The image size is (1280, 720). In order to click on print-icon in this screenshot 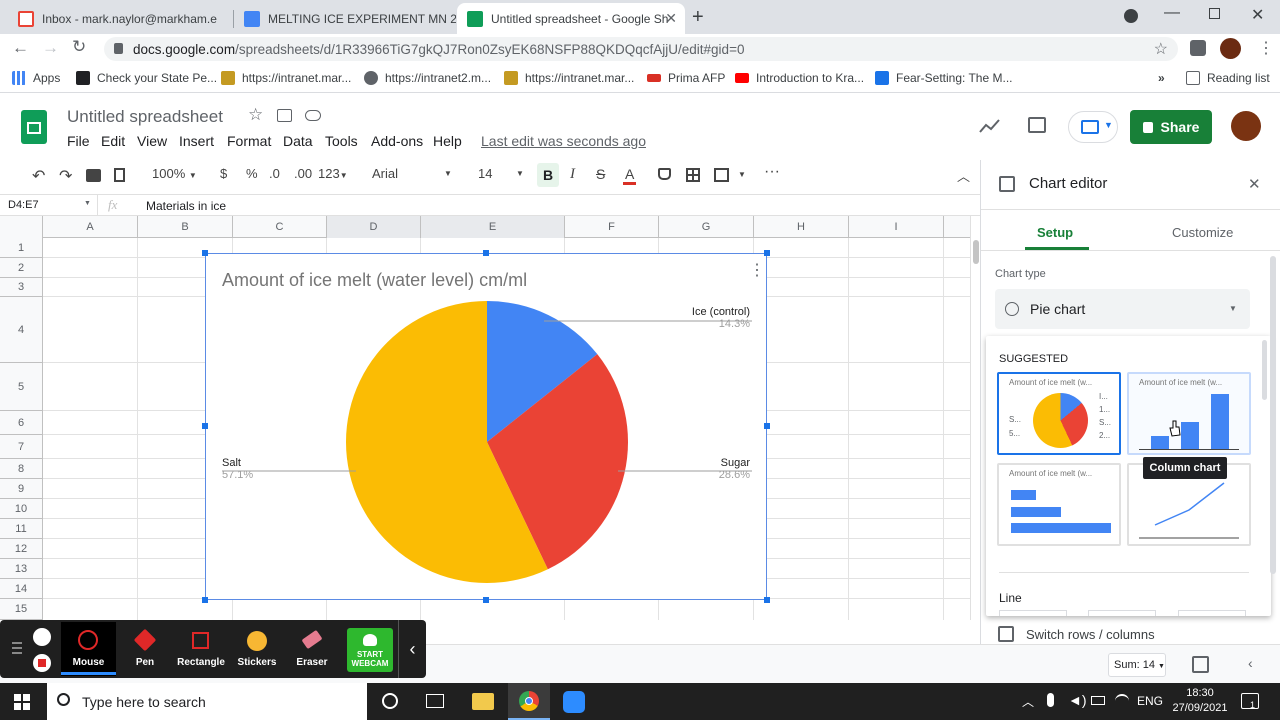, I will do `click(93, 175)`.